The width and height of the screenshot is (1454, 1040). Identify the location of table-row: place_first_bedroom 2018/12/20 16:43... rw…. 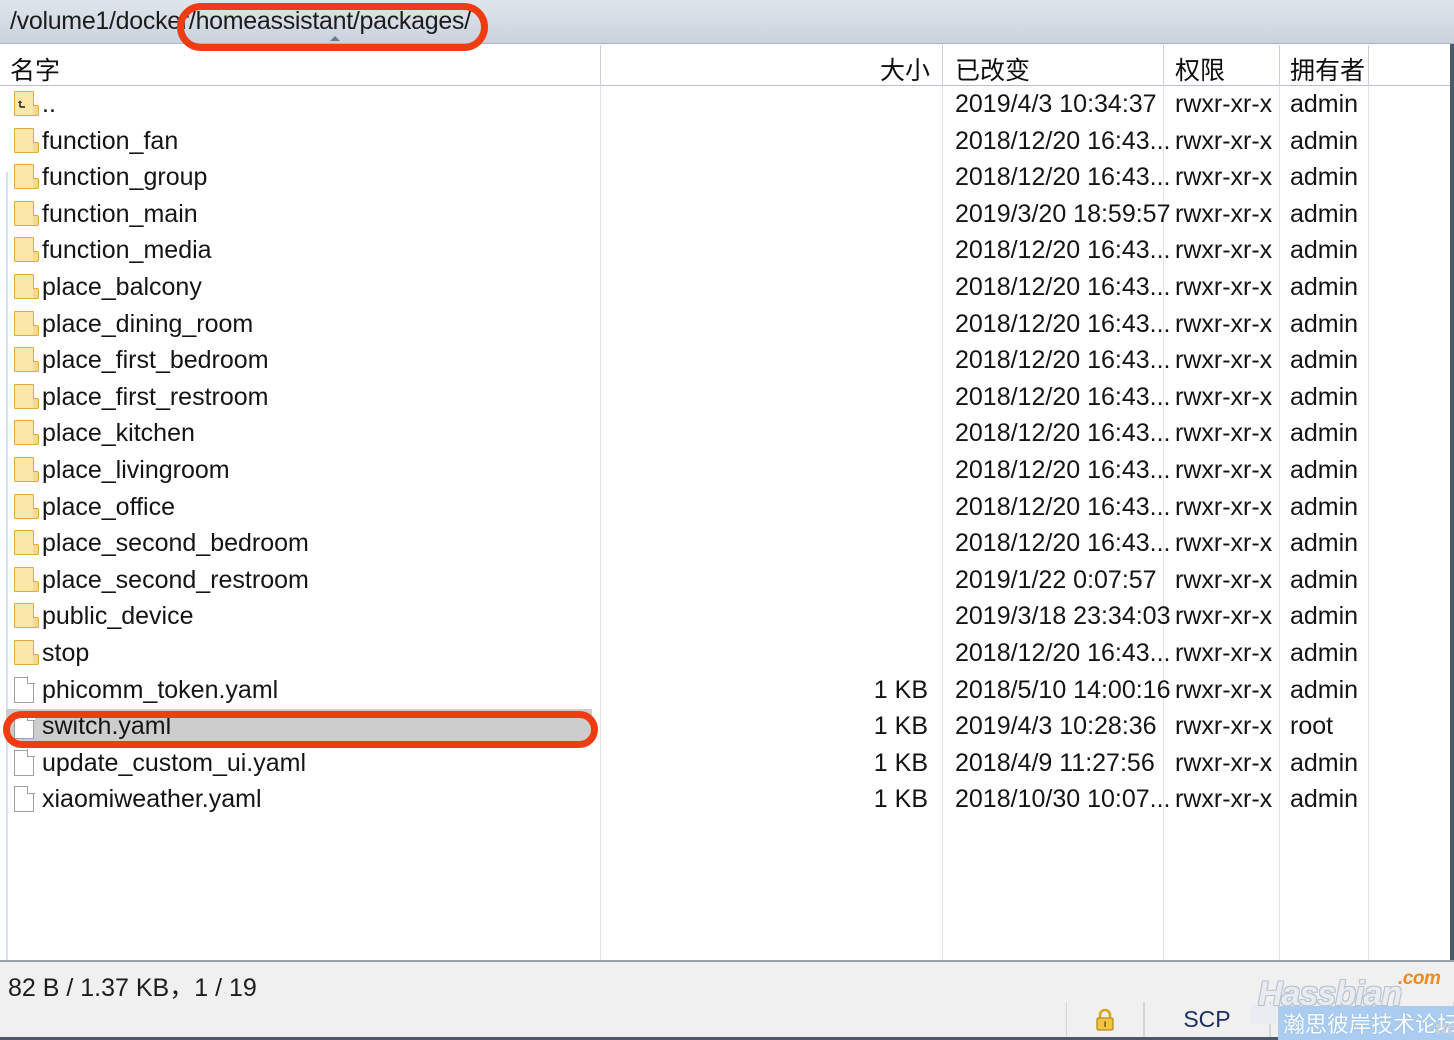
(727, 360).